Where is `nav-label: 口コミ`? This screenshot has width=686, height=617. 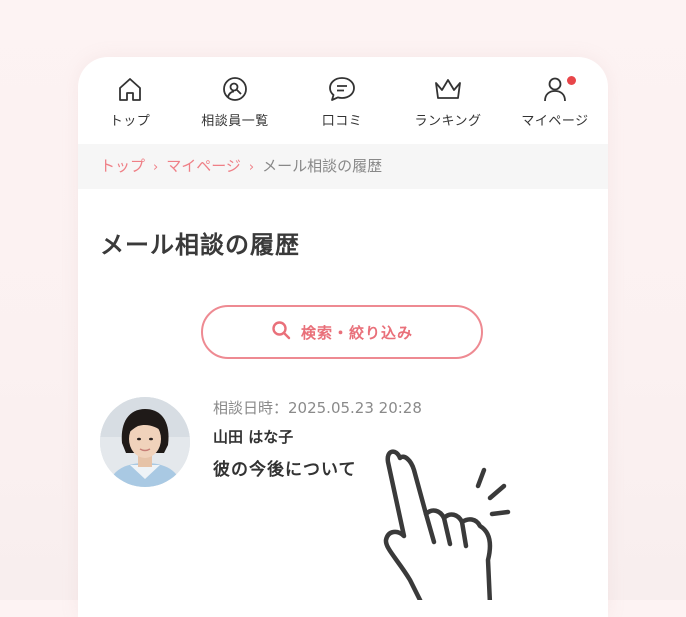
nav-label: 口コミ is located at coordinates (342, 121).